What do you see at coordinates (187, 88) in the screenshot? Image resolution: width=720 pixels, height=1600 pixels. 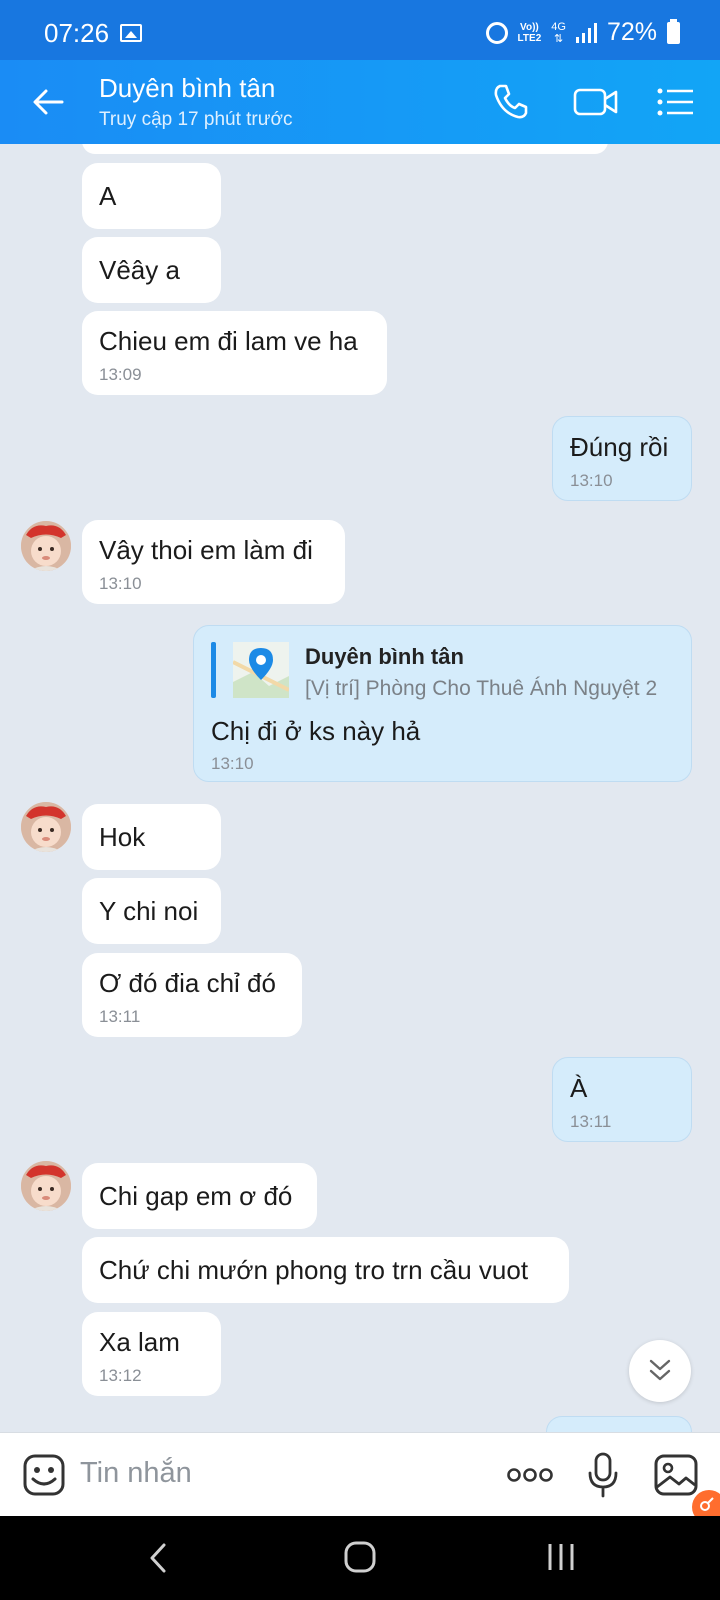 I see `contact-name: Duyên bình tân` at bounding box center [187, 88].